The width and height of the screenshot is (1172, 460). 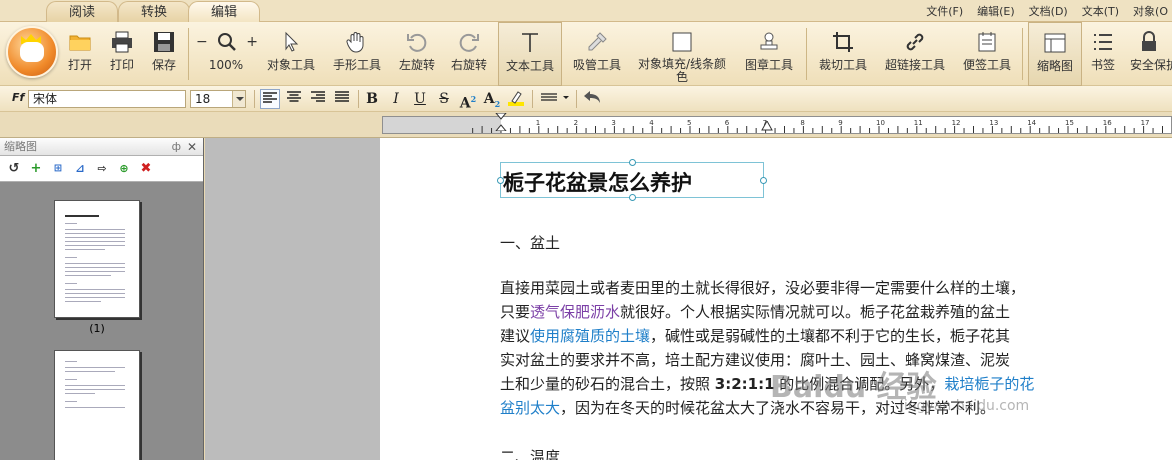 What do you see at coordinates (590, 336) in the screenshot?
I see `highlighted-text: 使用腐殖质的土壤` at bounding box center [590, 336].